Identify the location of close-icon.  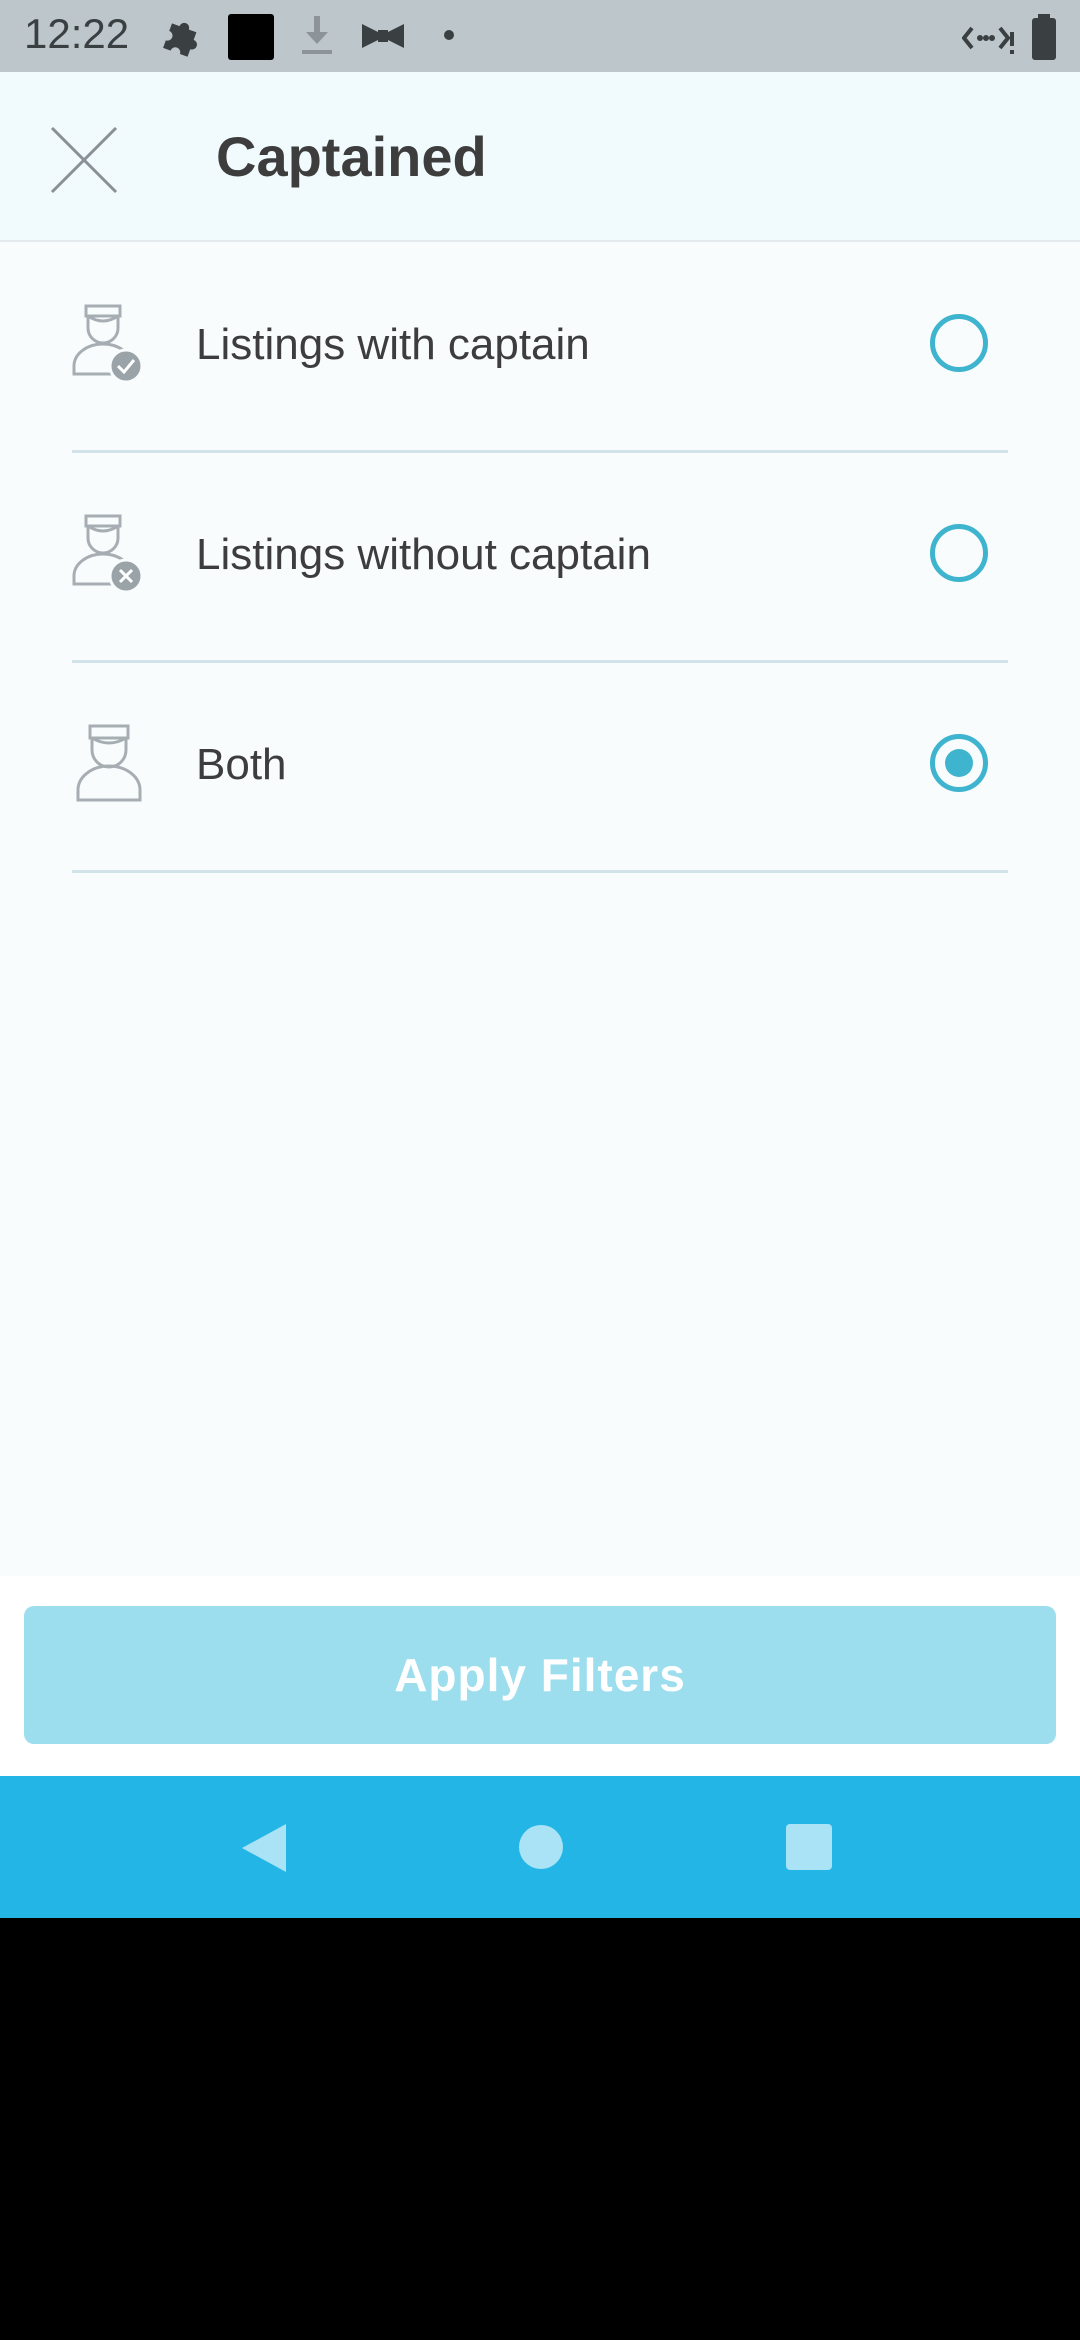
(84, 160).